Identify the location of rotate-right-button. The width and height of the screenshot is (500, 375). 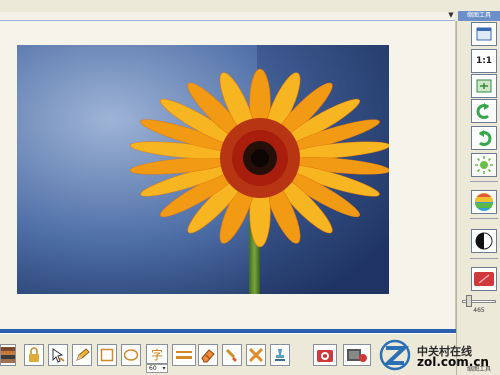
(484, 138).